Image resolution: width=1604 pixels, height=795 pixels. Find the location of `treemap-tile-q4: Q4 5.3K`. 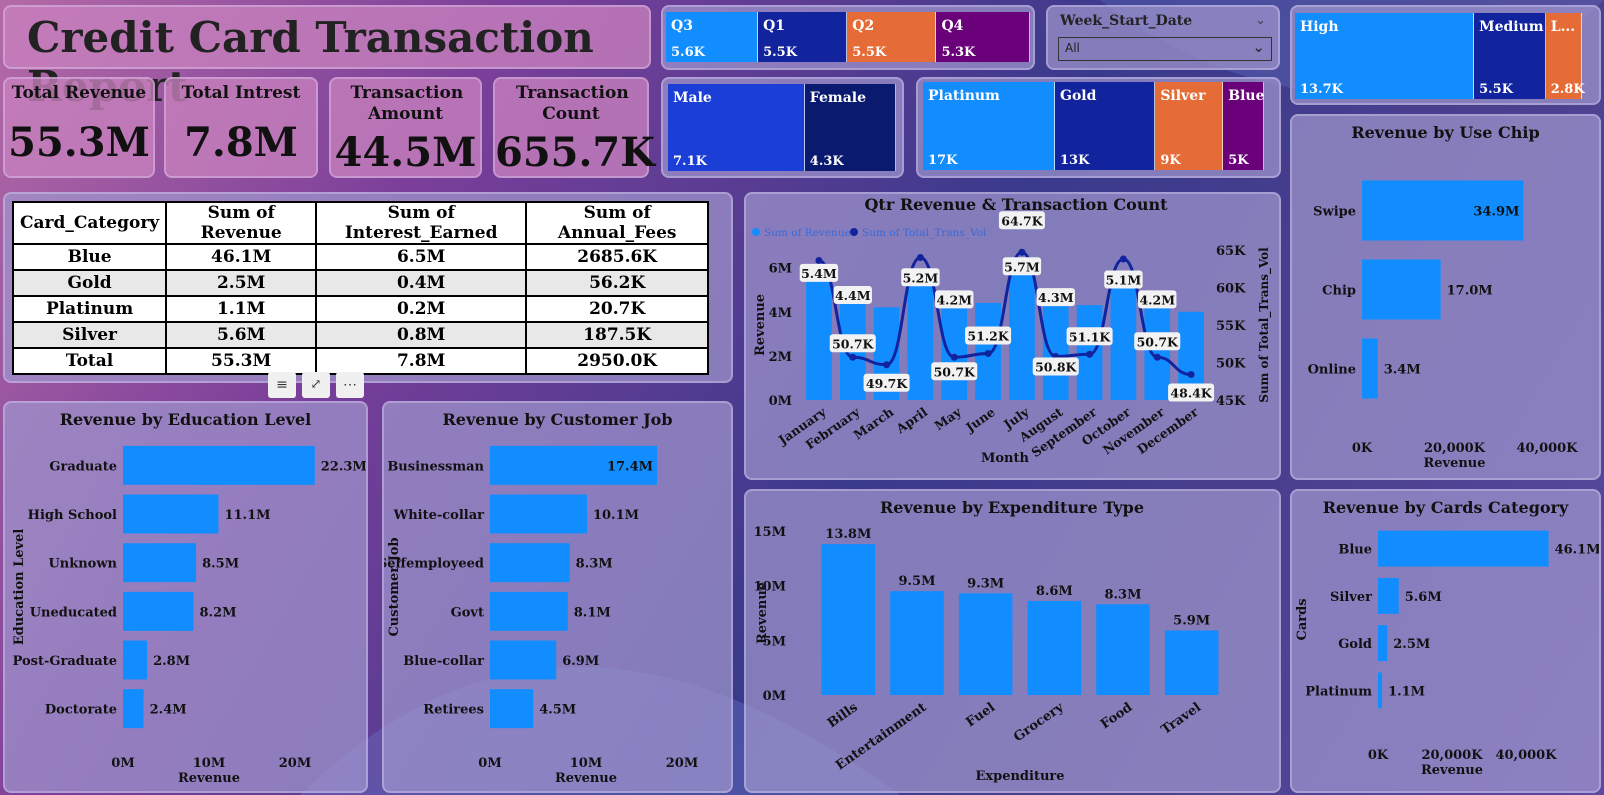

treemap-tile-q4: Q4 5.3K is located at coordinates (983, 37).